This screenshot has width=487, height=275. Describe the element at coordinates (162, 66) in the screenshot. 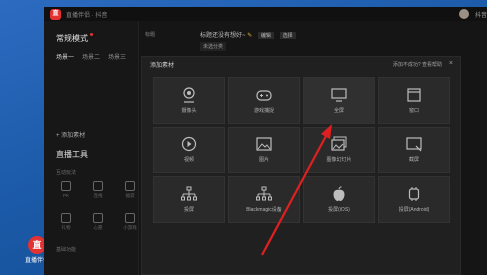

I see `dialog-title: 添加素材` at that location.